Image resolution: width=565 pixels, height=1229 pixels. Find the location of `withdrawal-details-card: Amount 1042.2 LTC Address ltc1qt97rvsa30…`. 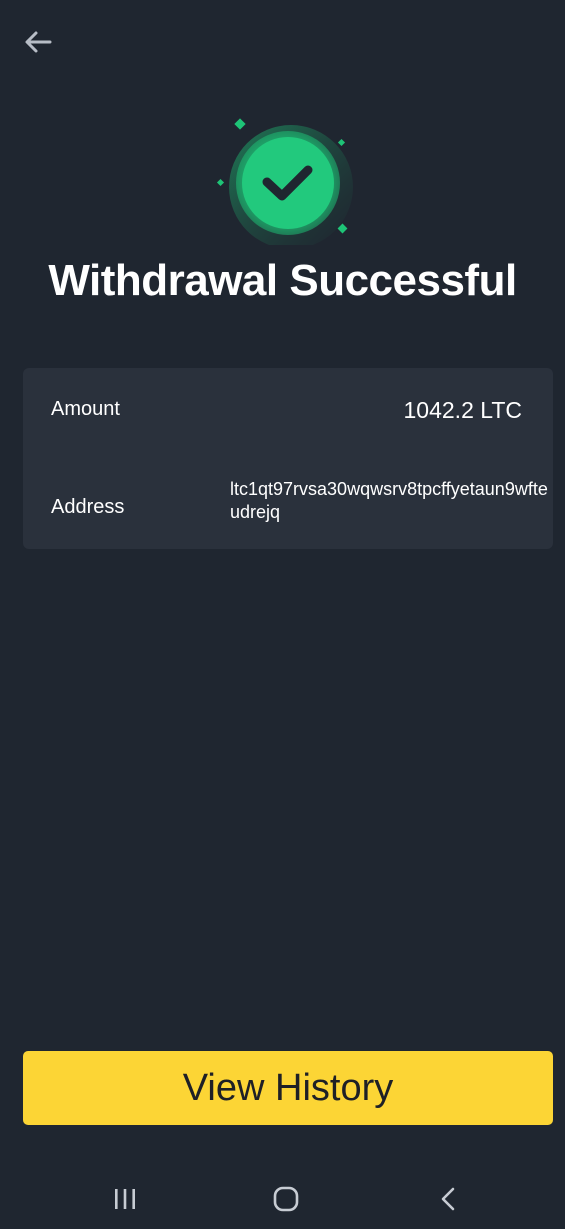

withdrawal-details-card: Amount 1042.2 LTC Address ltc1qt97rvsa30… is located at coordinates (288, 458).